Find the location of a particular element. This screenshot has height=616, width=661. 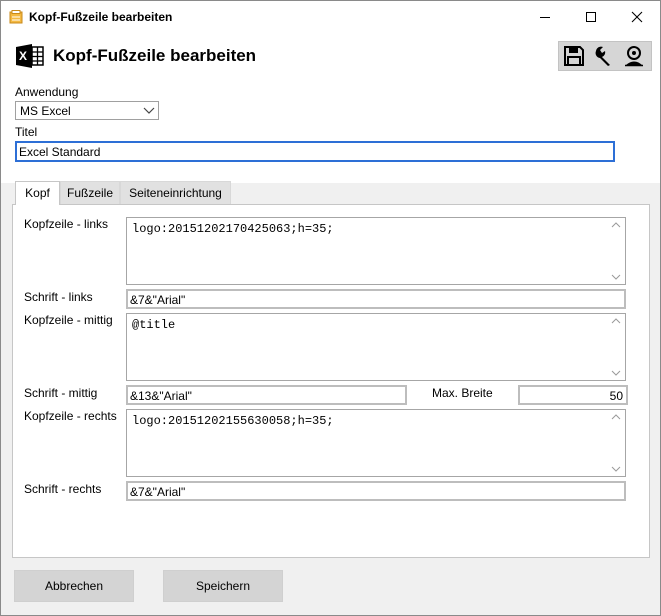

schrift-links-label: Schrift - links is located at coordinates (58, 297).